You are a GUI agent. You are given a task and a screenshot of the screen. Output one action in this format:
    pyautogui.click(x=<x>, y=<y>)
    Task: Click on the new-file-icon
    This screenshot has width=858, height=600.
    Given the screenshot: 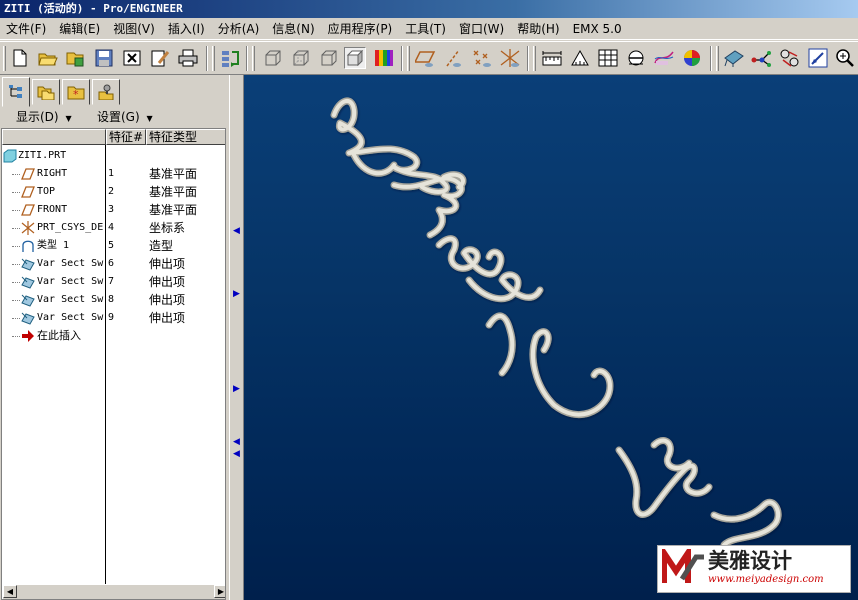 What is the action you would take?
    pyautogui.click(x=20, y=58)
    